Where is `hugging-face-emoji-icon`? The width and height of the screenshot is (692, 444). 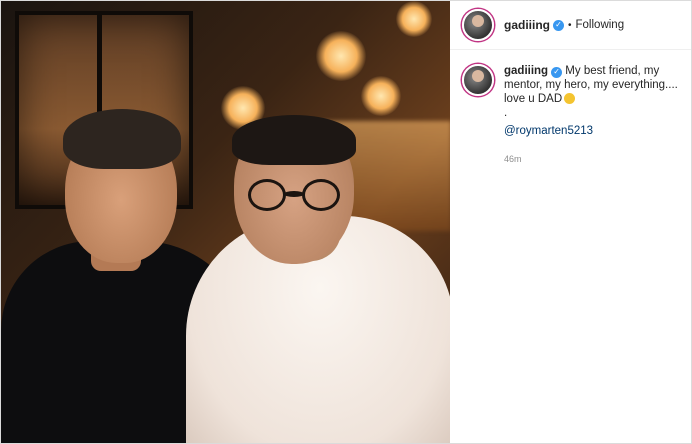 hugging-face-emoji-icon is located at coordinates (570, 98).